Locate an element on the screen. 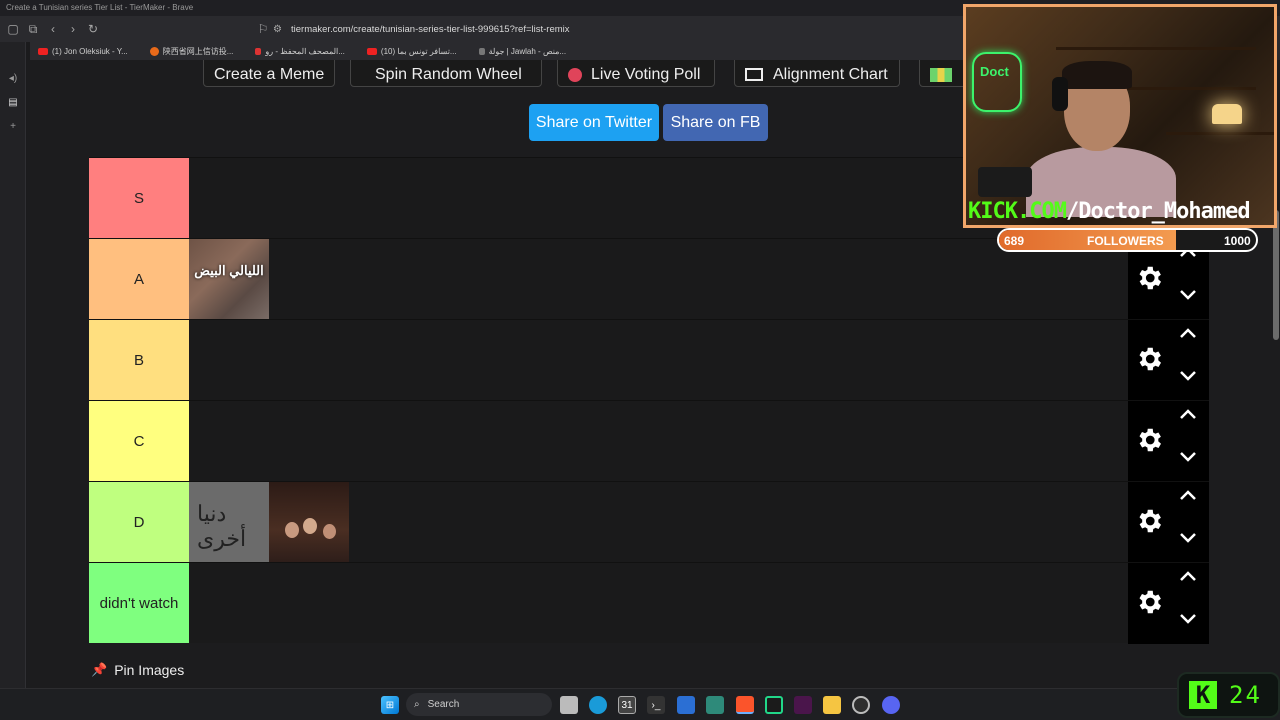 The width and height of the screenshot is (1280, 720). headphones-icon is located at coordinates (1060, 94).